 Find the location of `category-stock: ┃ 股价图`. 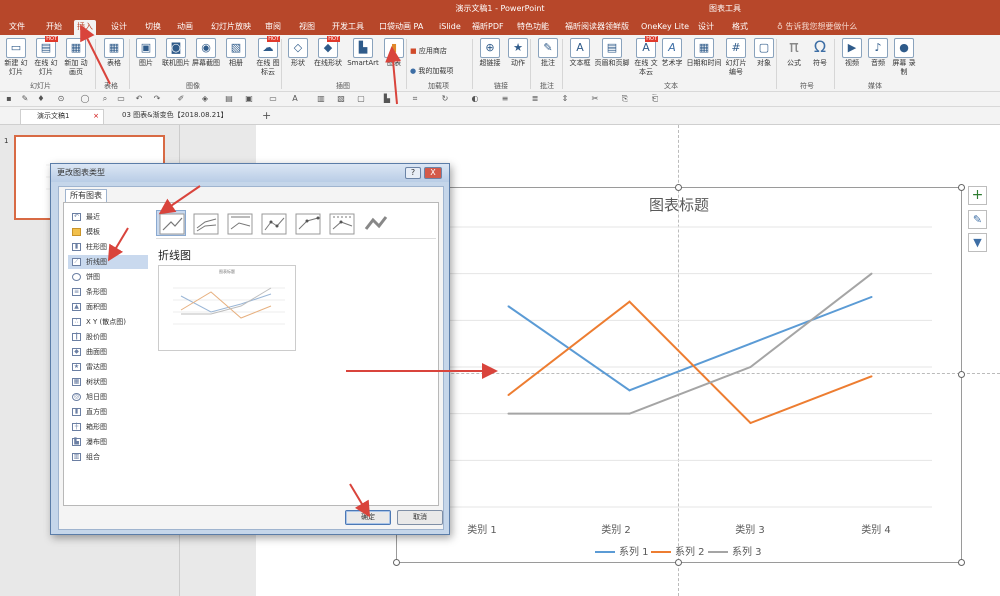

category-stock: ┃ 股价图 is located at coordinates (108, 337).